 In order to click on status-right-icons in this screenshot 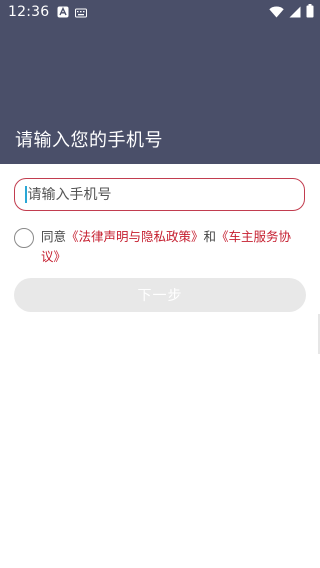, I will do `click(291, 12)`.